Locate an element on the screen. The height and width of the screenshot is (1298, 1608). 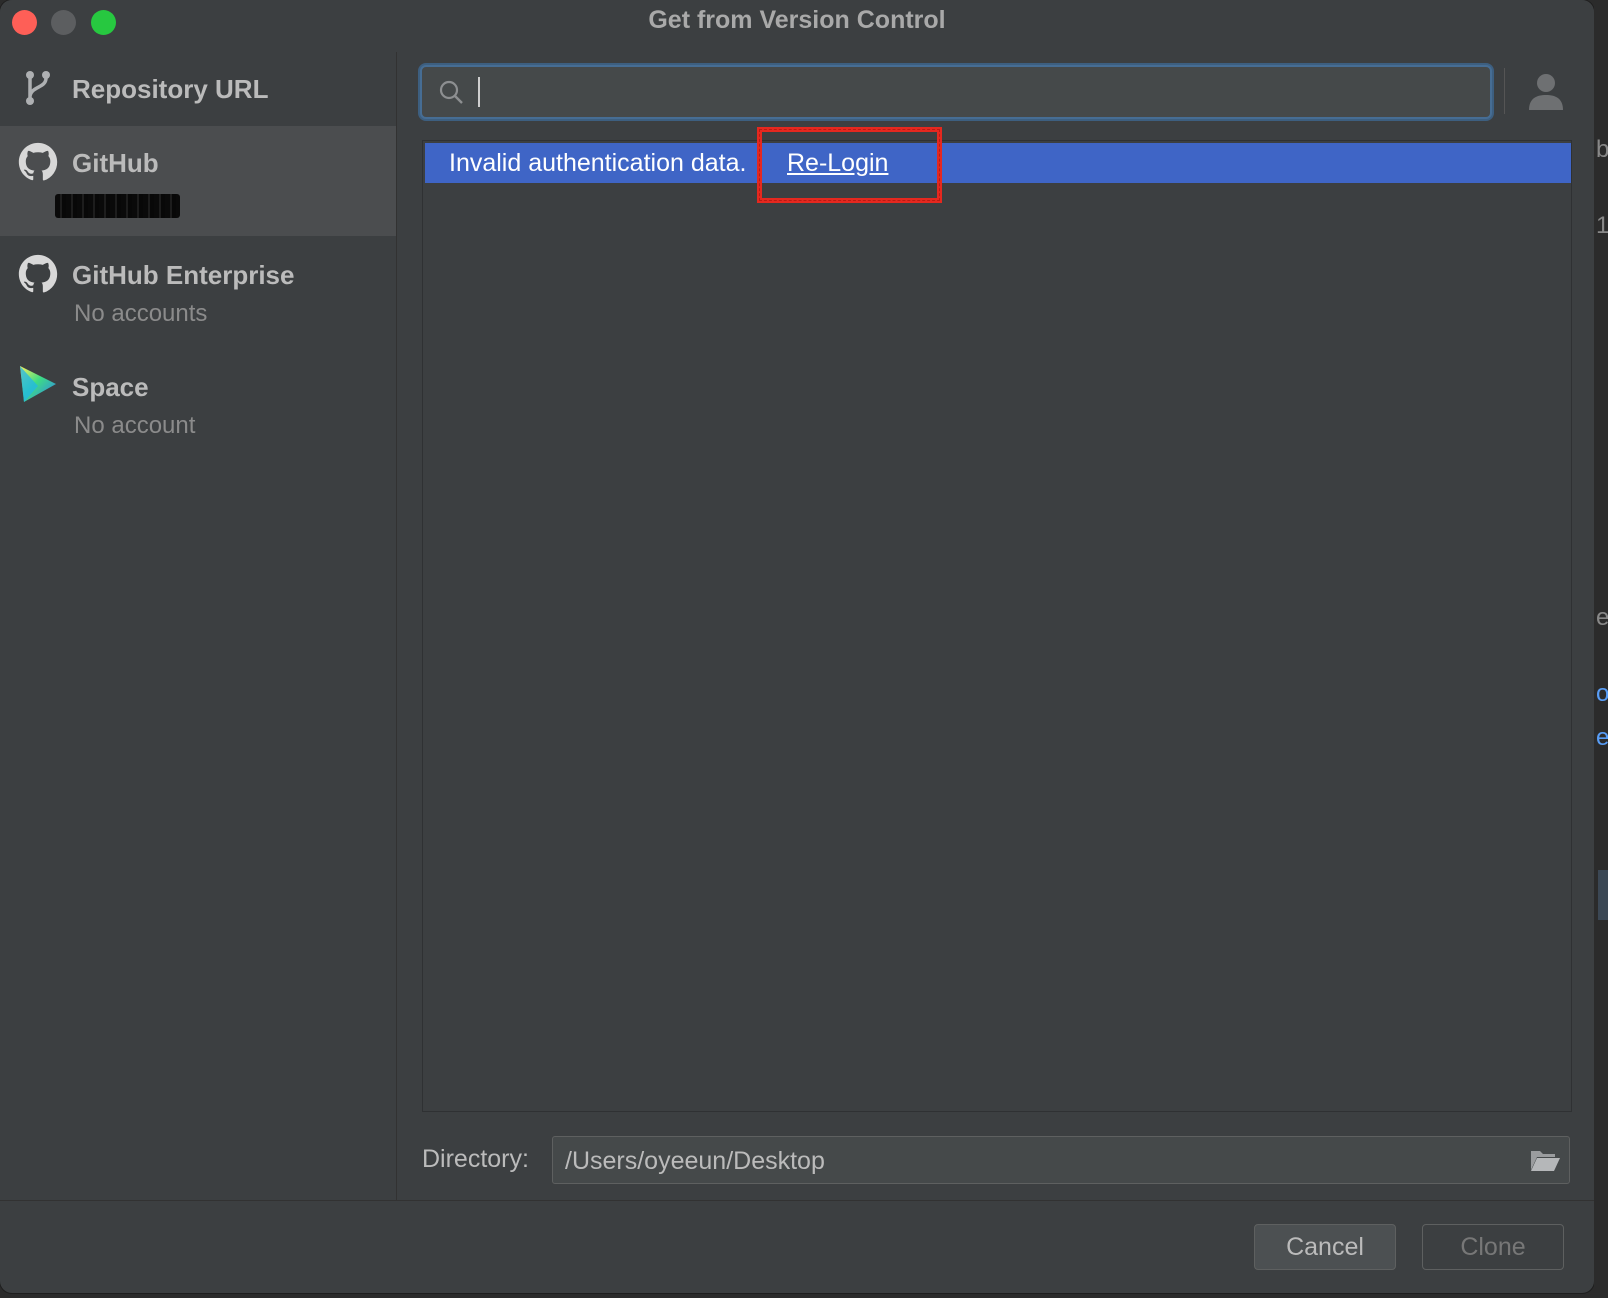
directory-field is located at coordinates (1061, 1160).